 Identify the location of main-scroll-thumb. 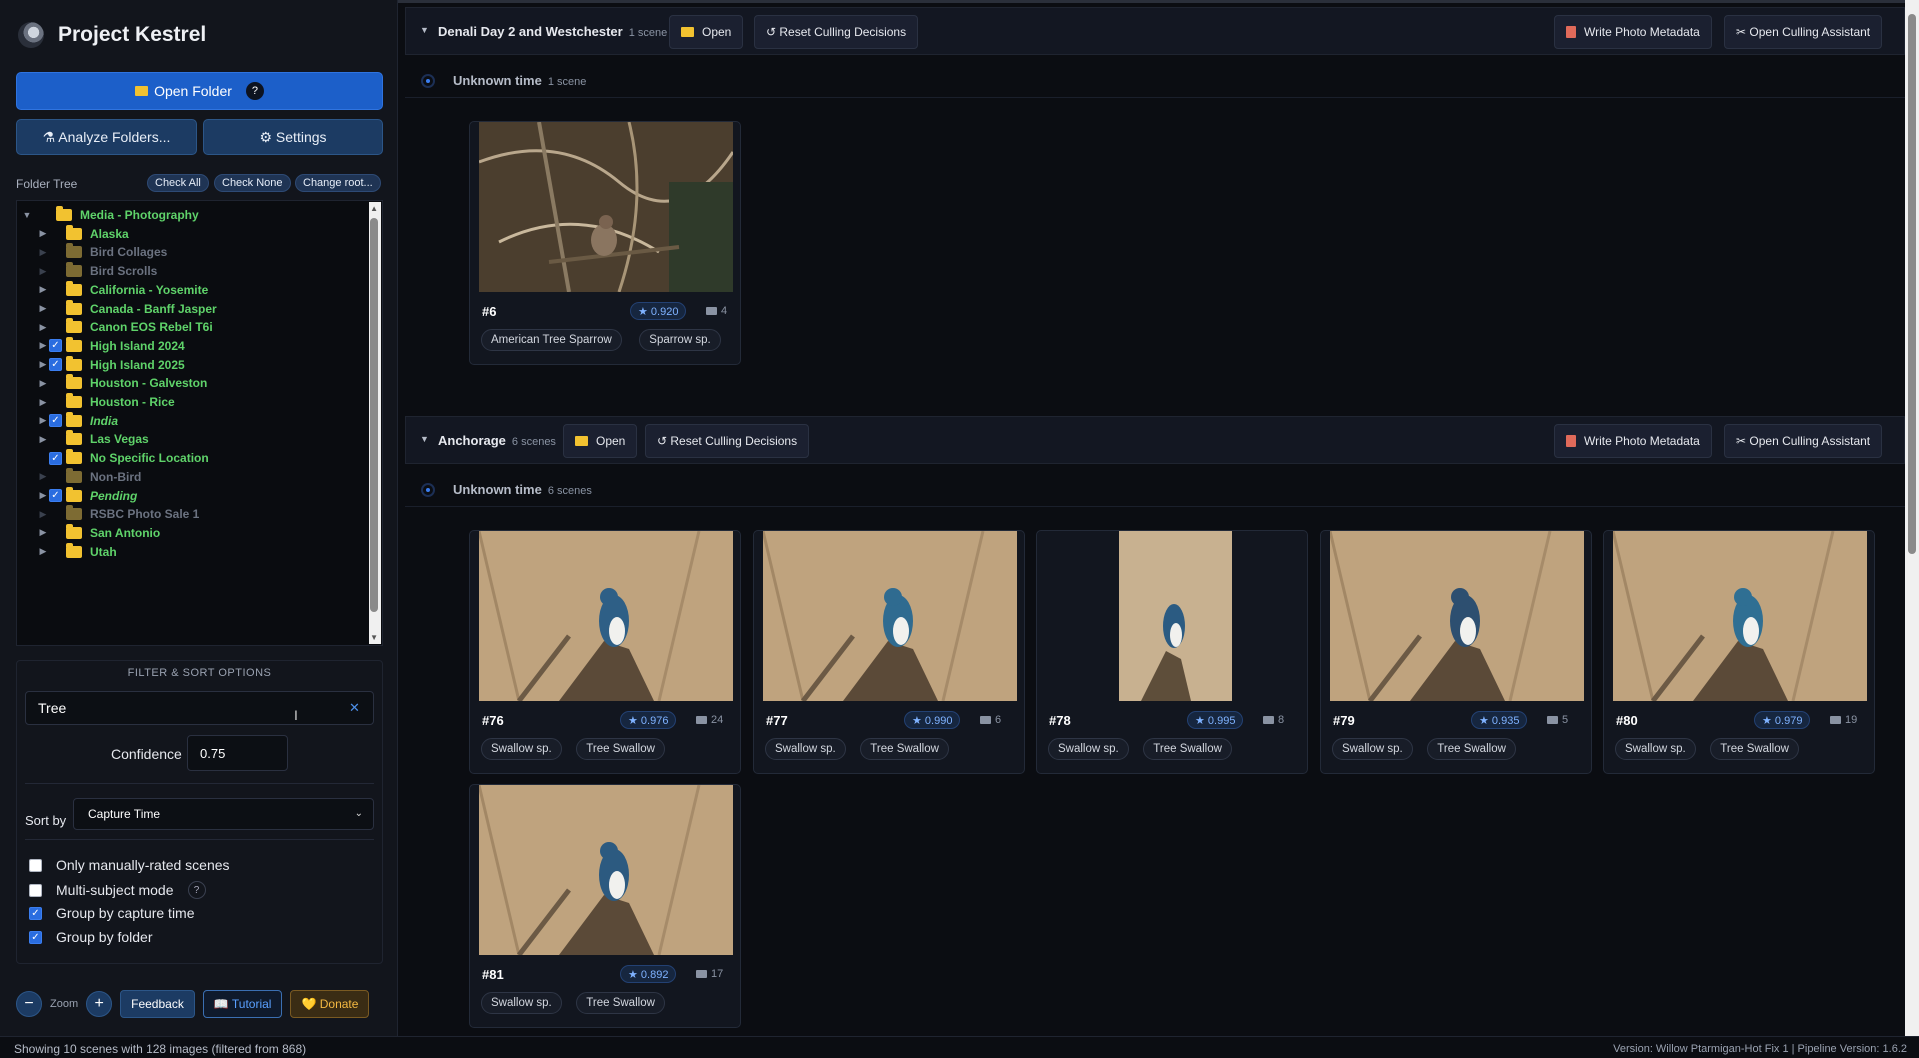
(1912, 284).